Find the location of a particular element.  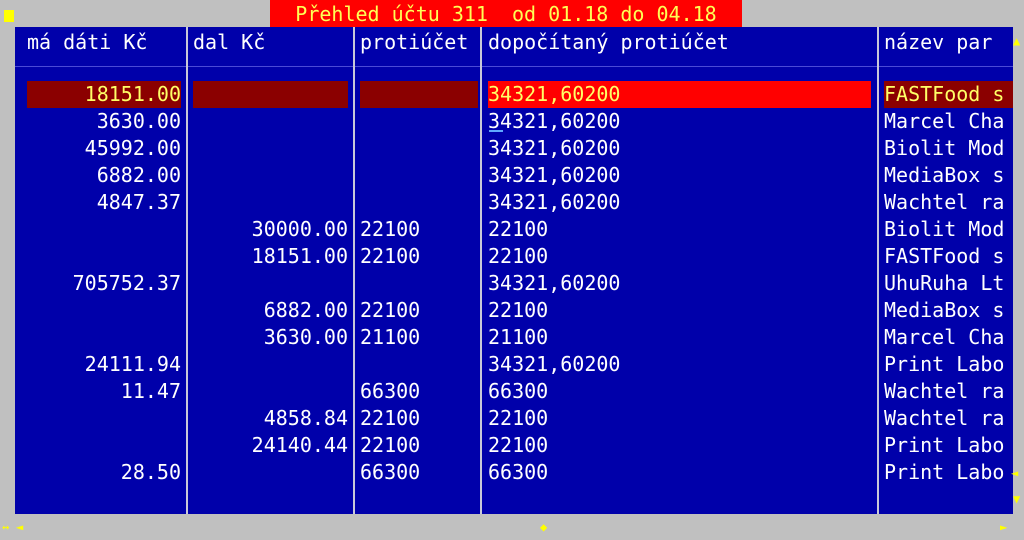

table-row: 24111.94 34321,60200 Print Labo is located at coordinates (514, 364).